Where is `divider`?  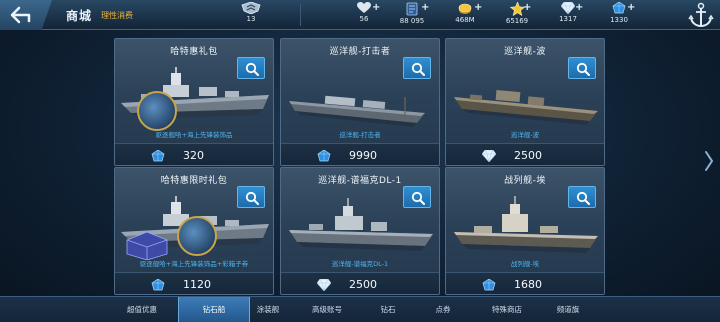
divider is located at coordinates (300, 15).